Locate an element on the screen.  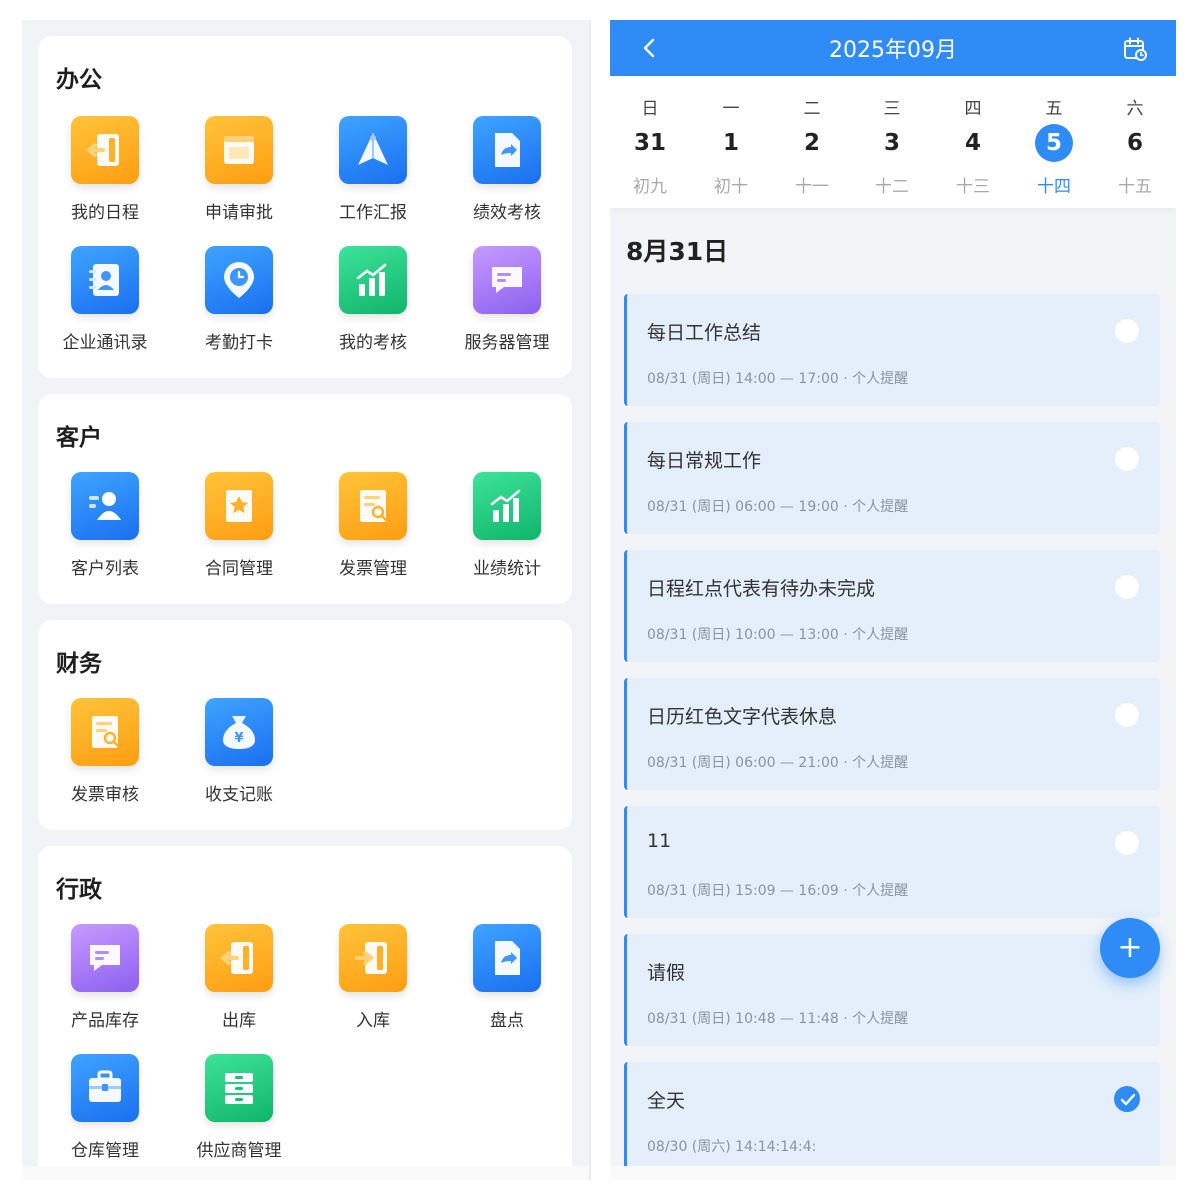
app-customer-list: 客户列表 is located at coordinates (105, 532).